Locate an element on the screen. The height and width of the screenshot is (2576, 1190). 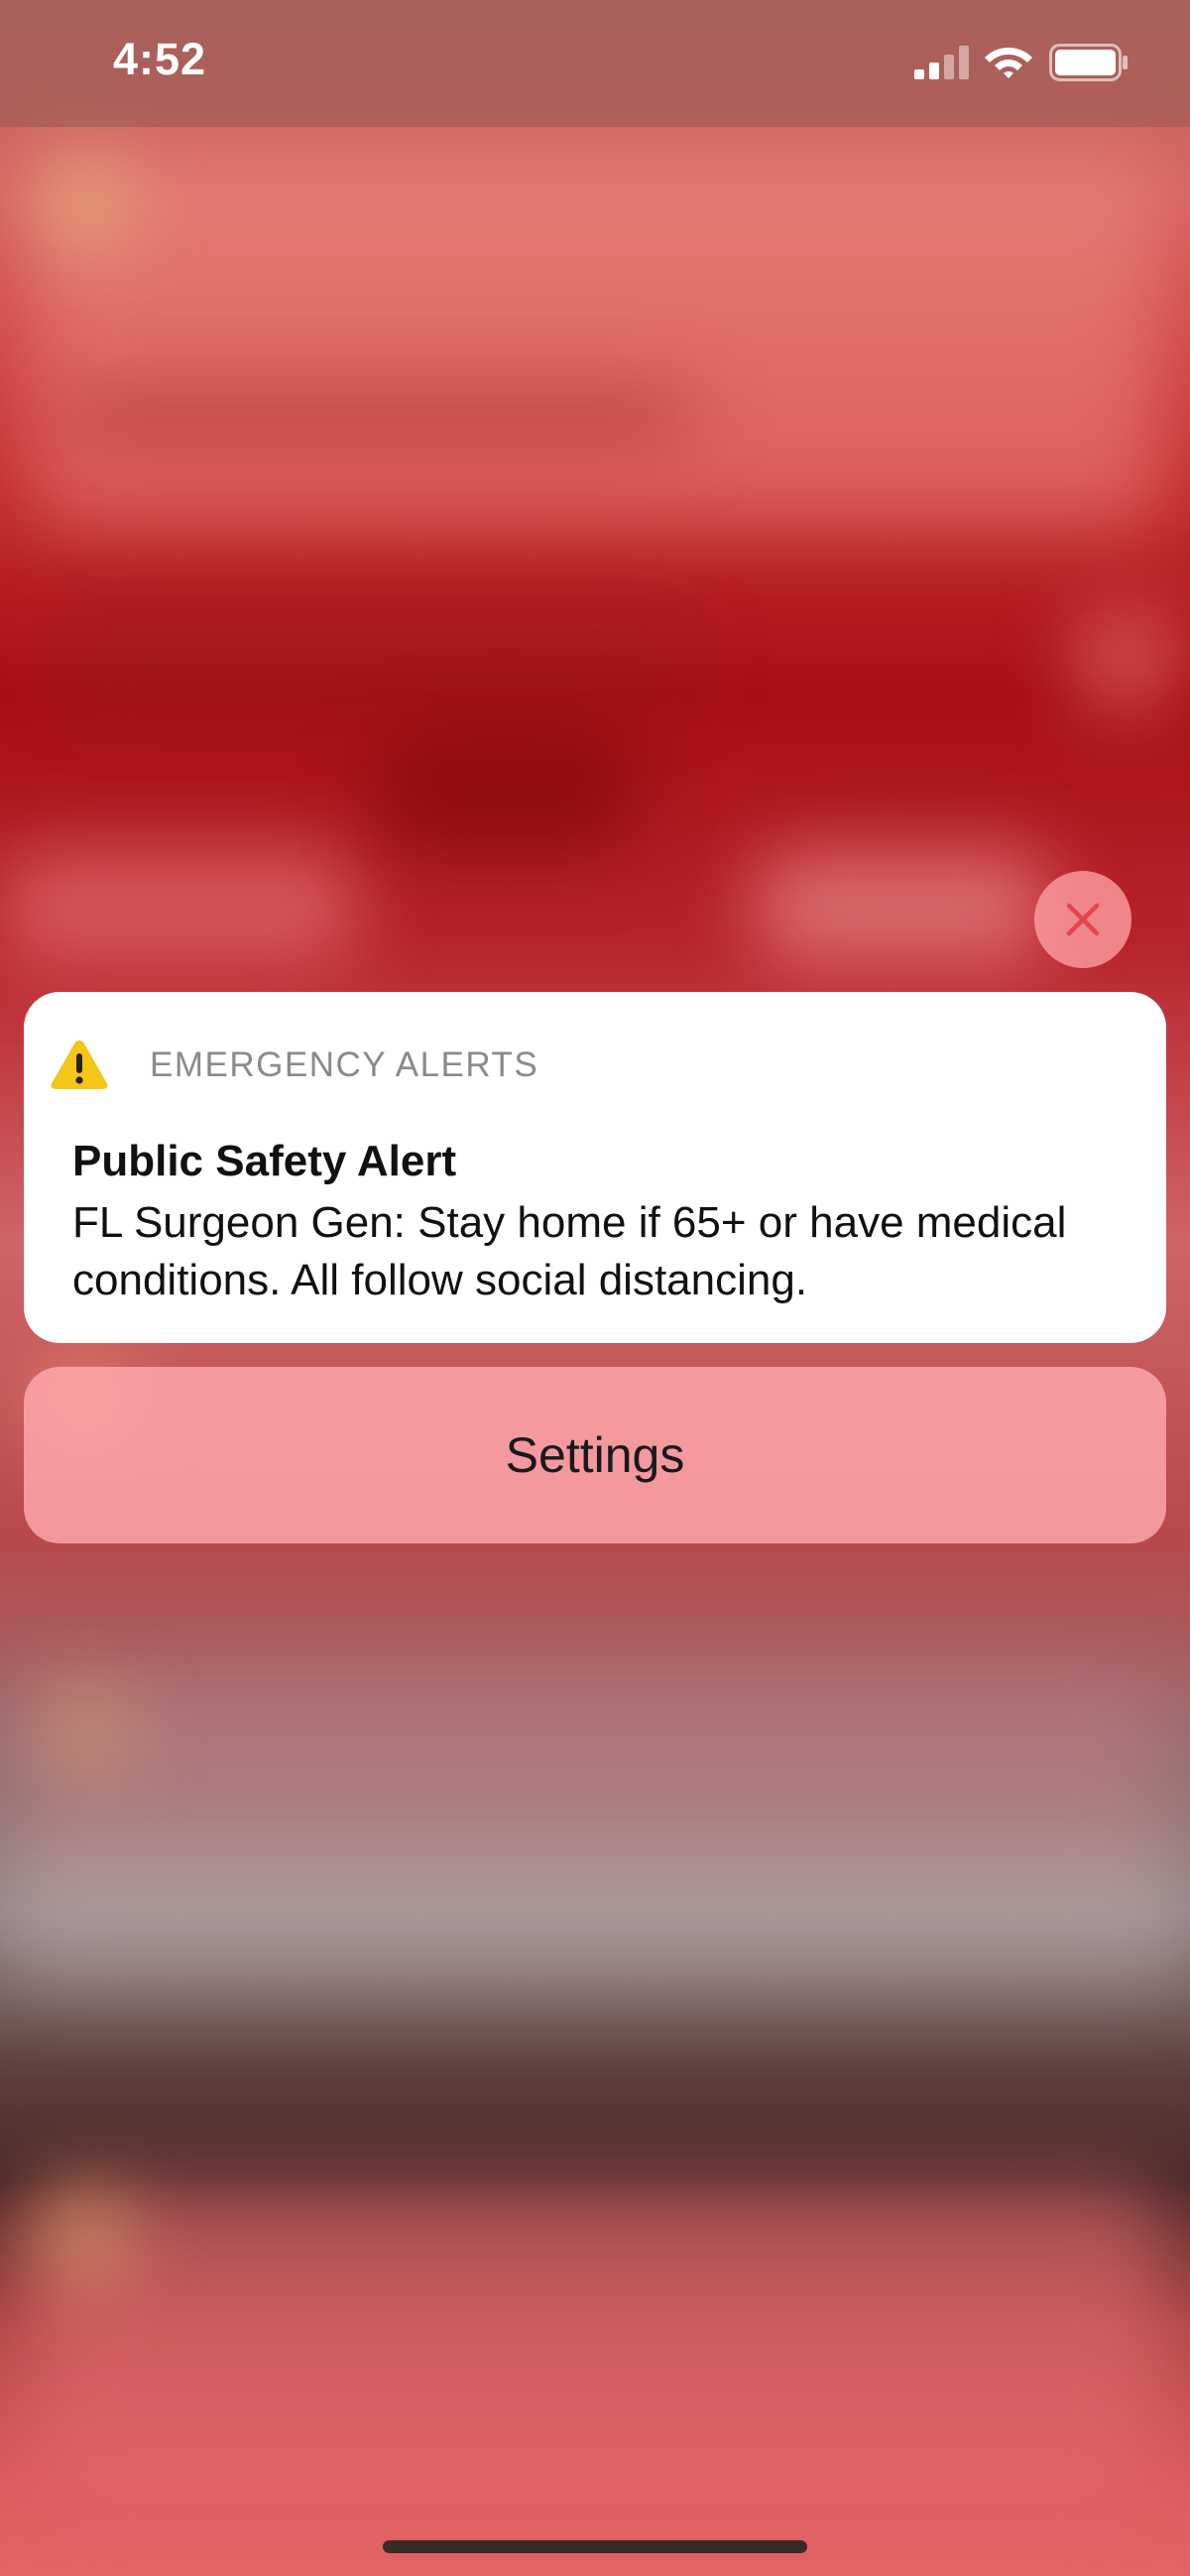
close-button is located at coordinates (1082, 919).